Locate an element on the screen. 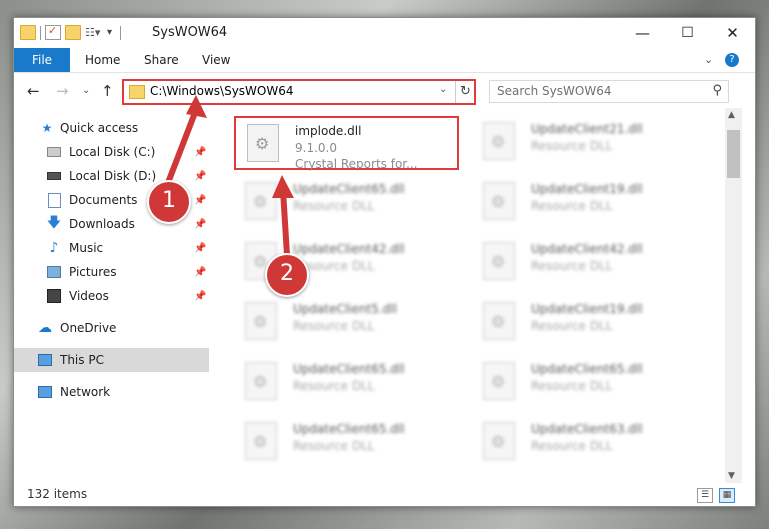  annotation-arrows is located at coordinates (228, 176).